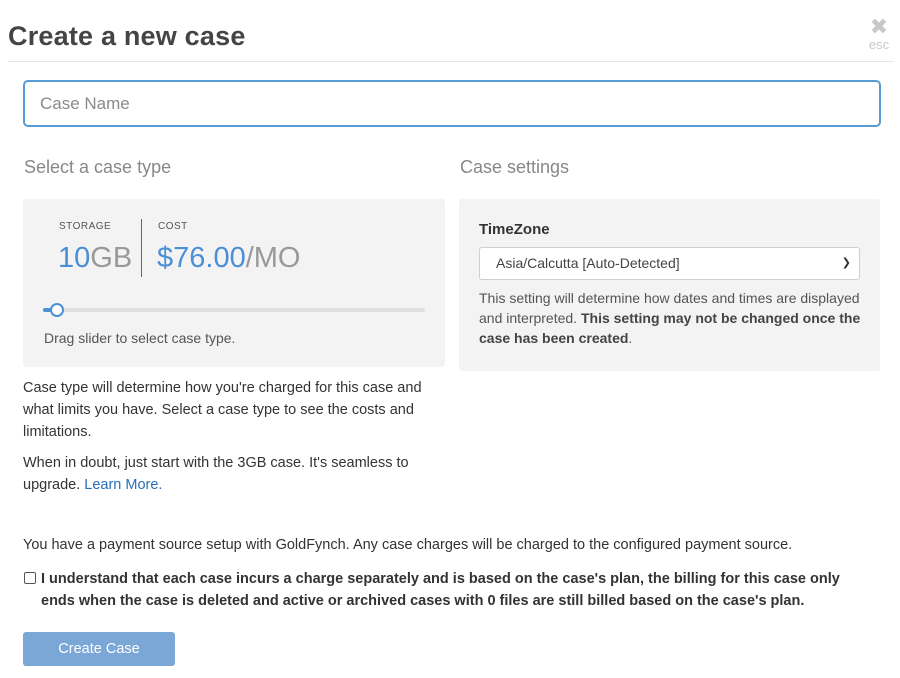 This screenshot has width=900, height=678. Describe the element at coordinates (74, 258) in the screenshot. I see `storage-number: 10` at that location.